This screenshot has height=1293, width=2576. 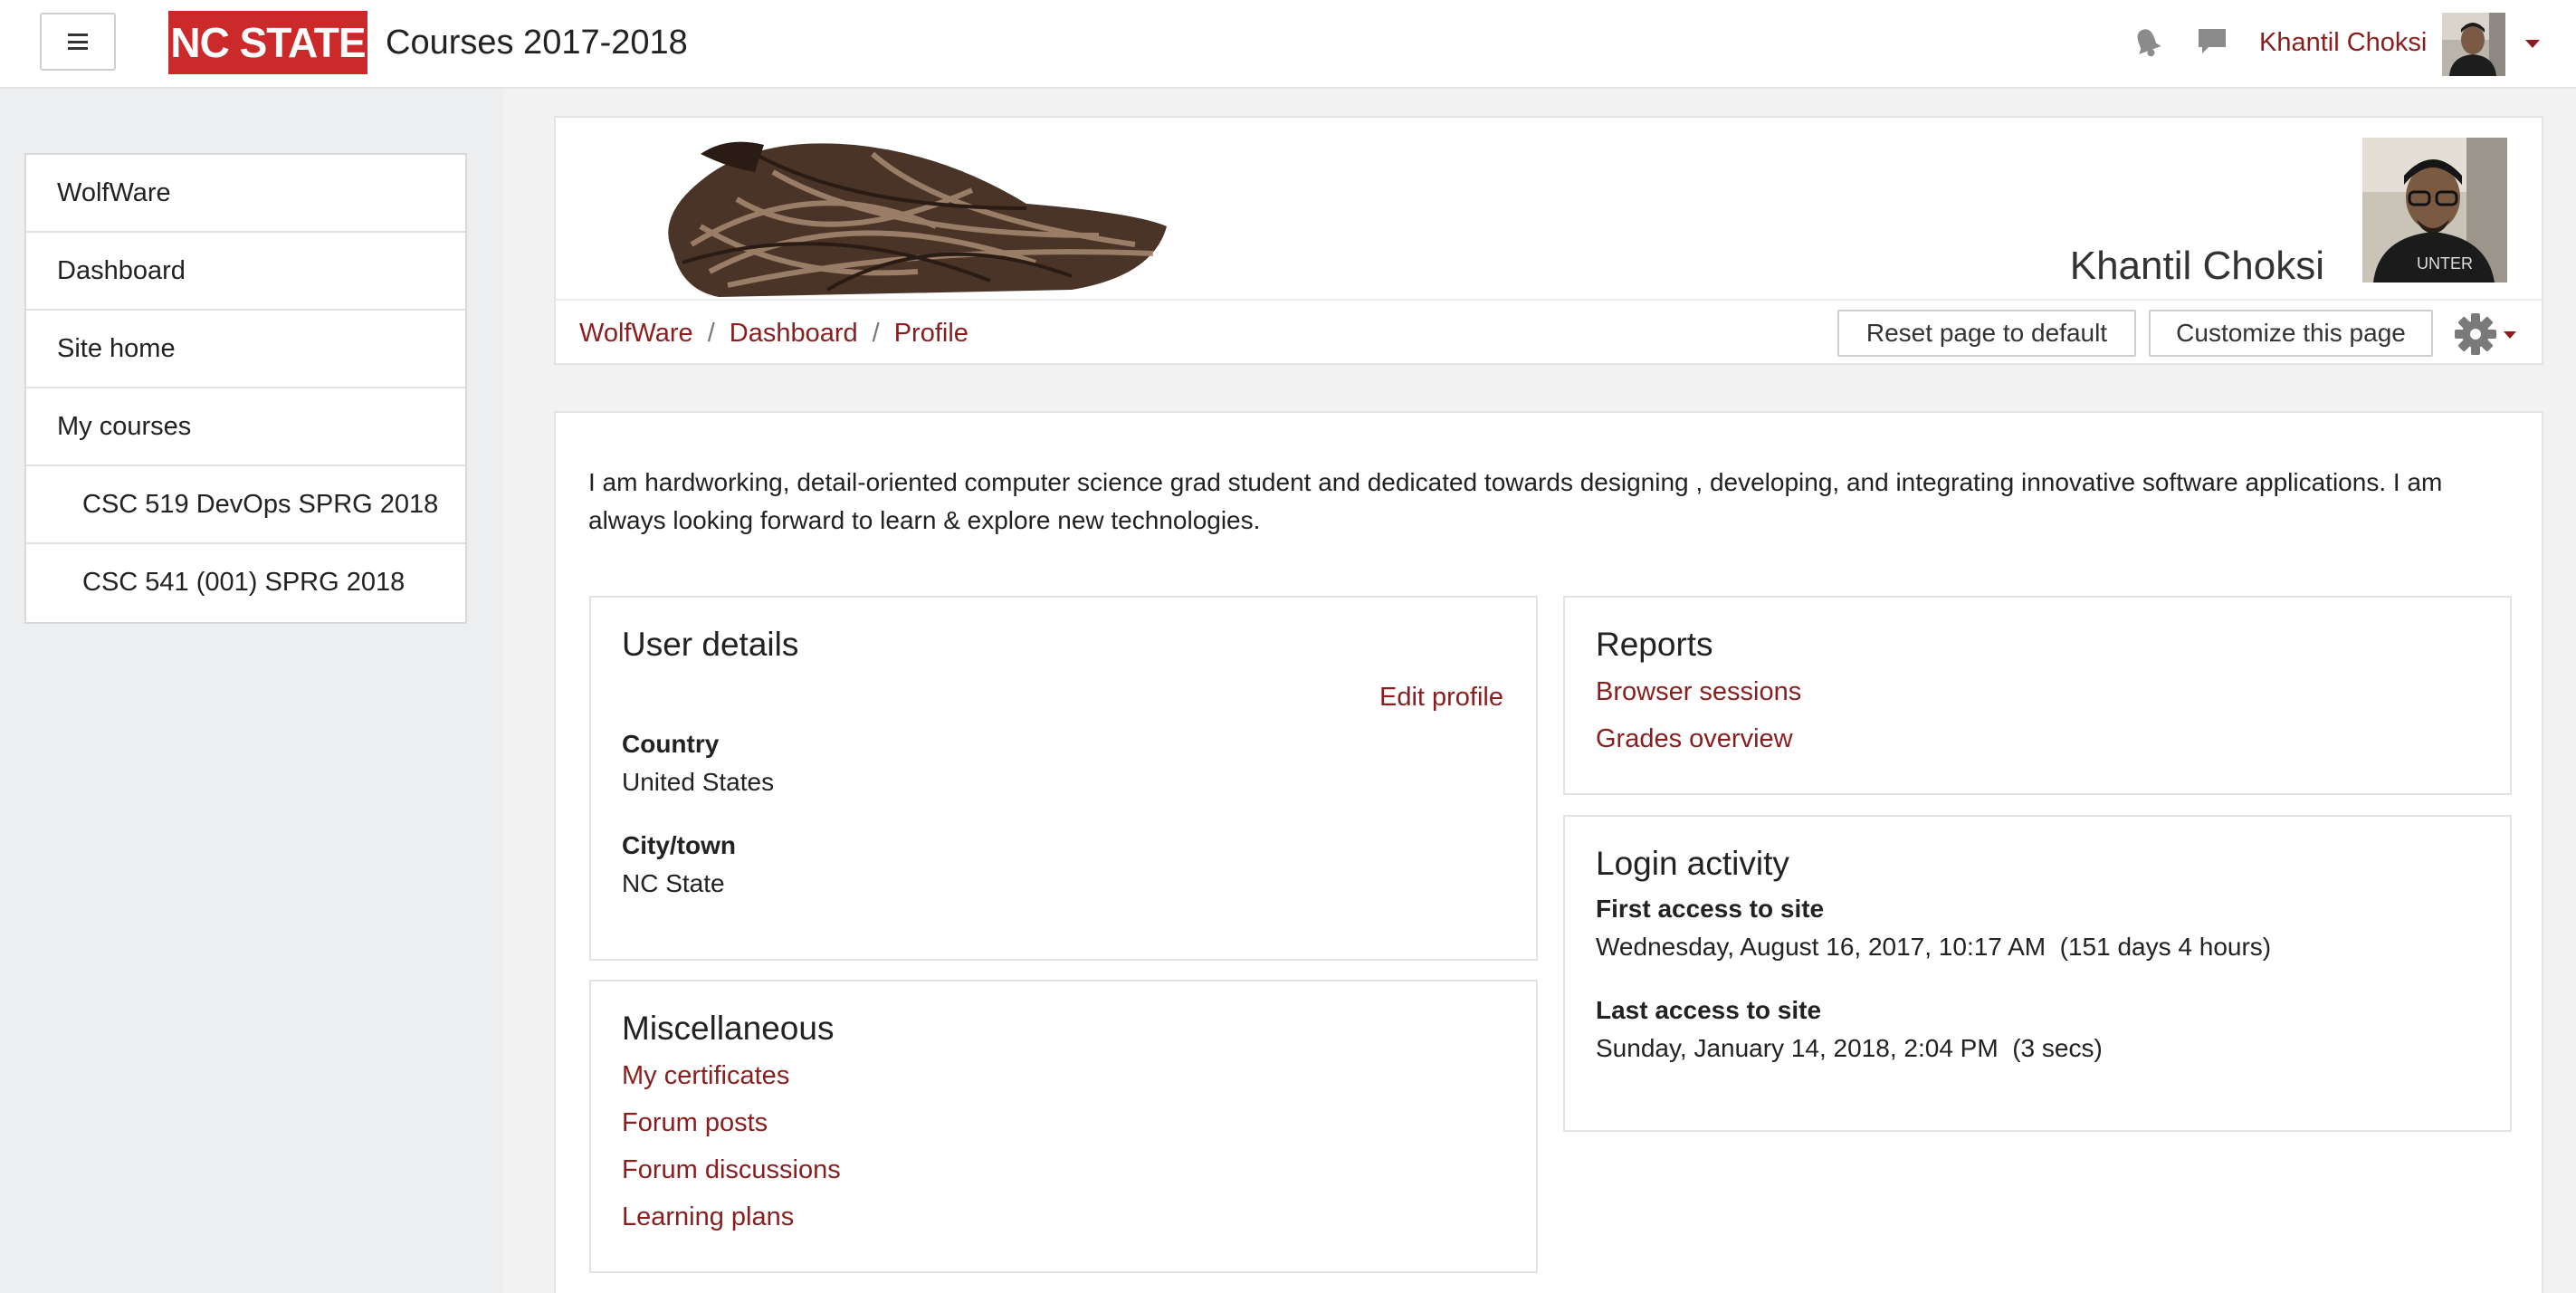 I want to click on forum-discussions-link: Forum discussions, so click(x=732, y=1170).